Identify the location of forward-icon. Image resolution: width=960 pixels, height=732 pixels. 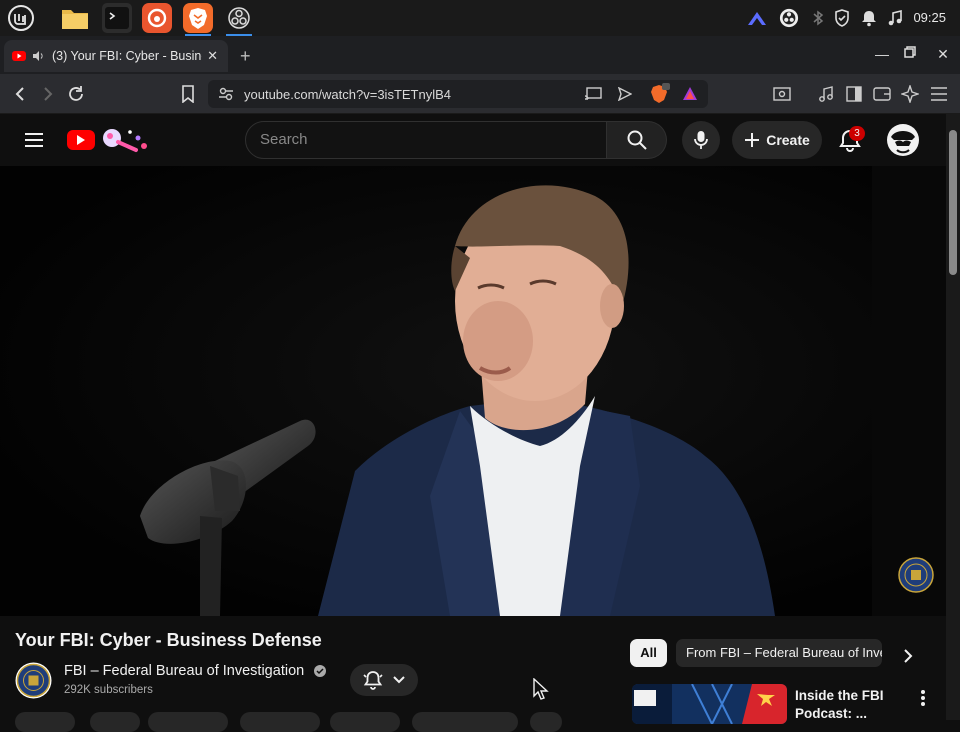
(48, 94).